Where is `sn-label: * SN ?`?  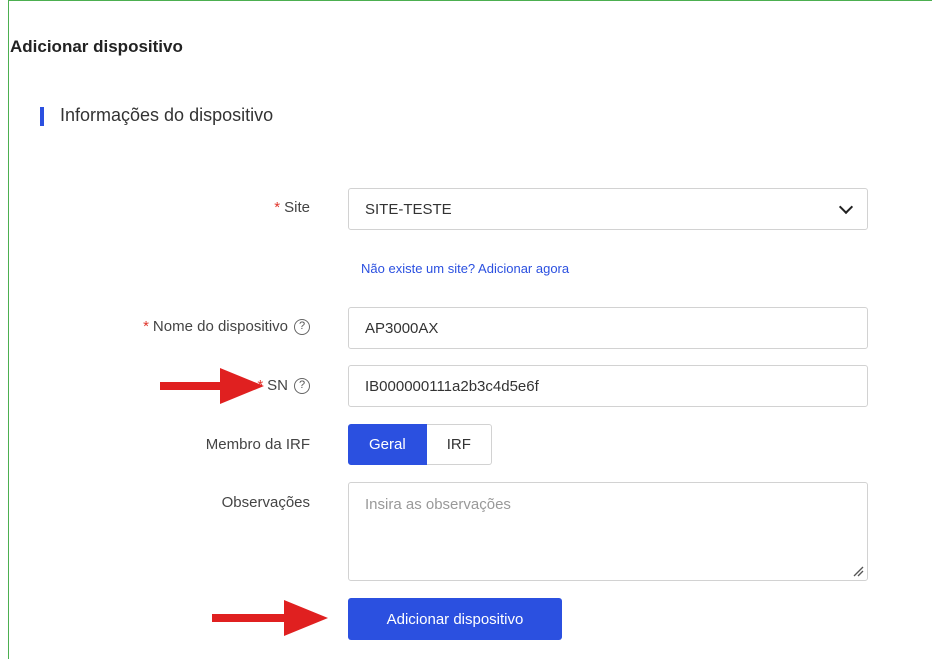 sn-label: * SN ? is located at coordinates (283, 385).